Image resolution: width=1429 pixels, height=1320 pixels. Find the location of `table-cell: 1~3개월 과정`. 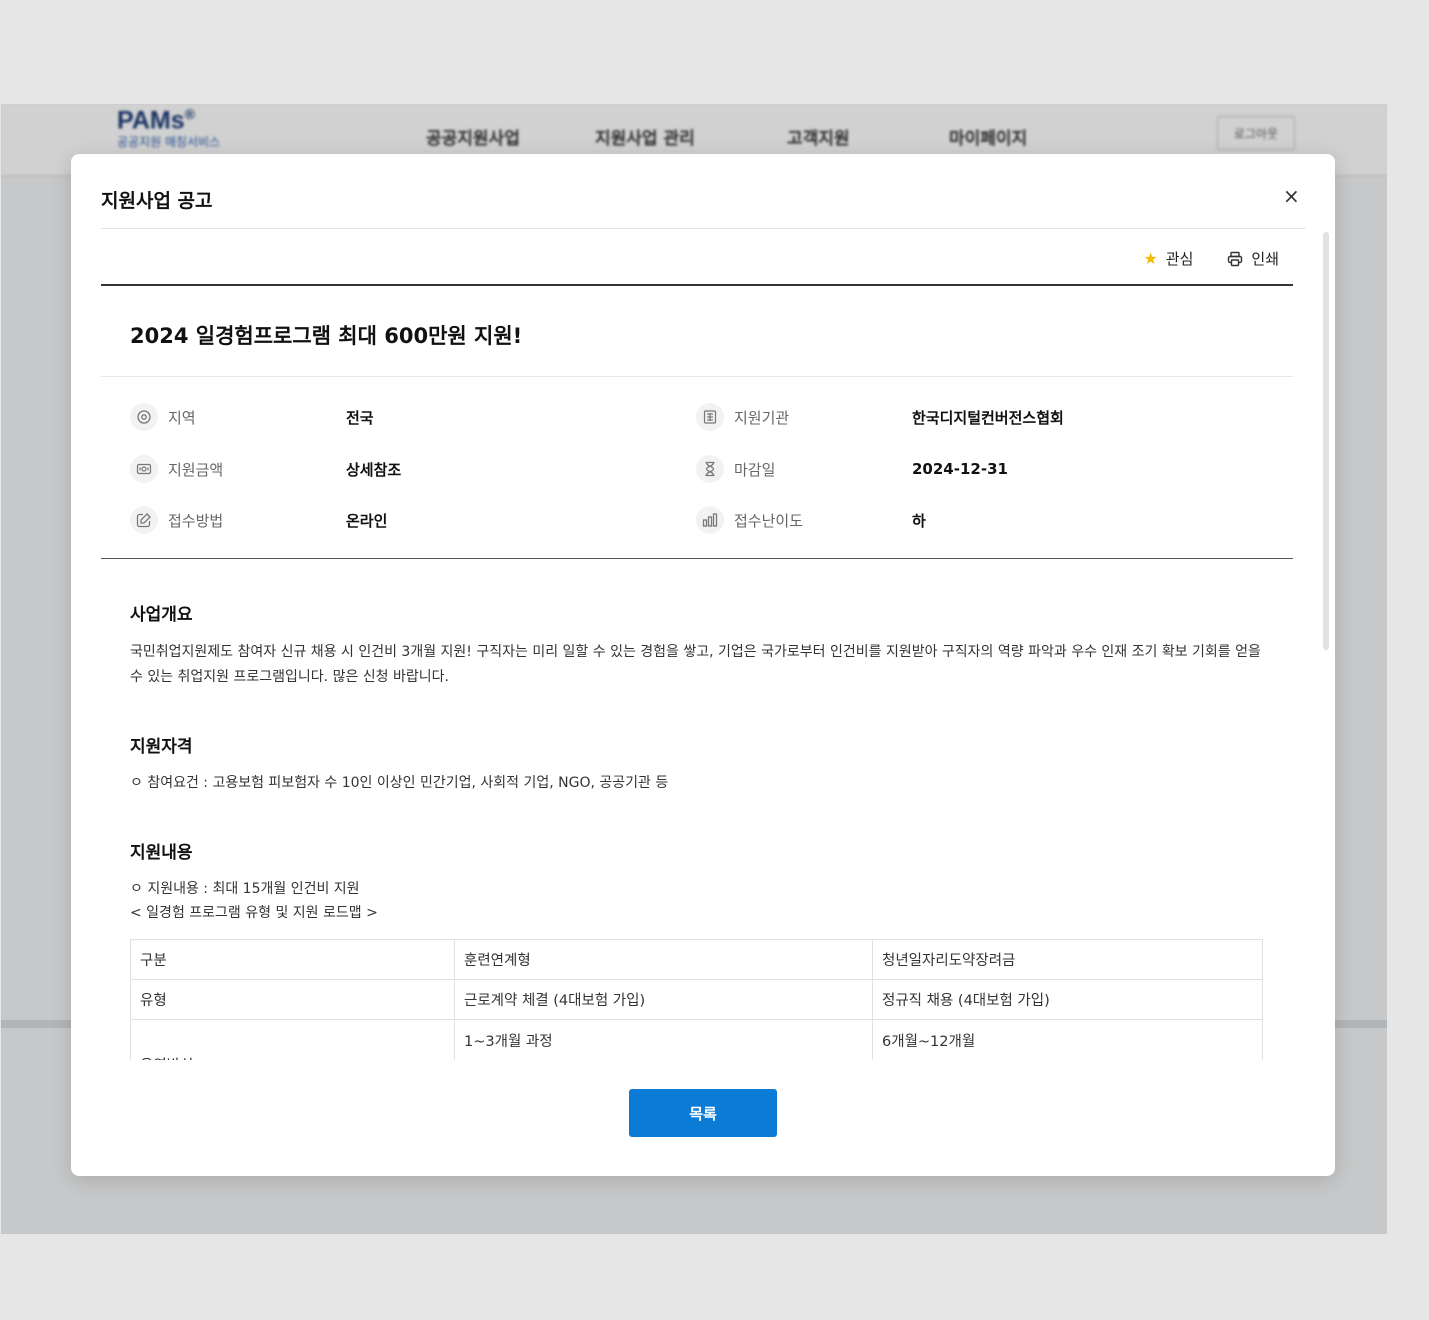

table-cell: 1~3개월 과정 is located at coordinates (663, 1039).